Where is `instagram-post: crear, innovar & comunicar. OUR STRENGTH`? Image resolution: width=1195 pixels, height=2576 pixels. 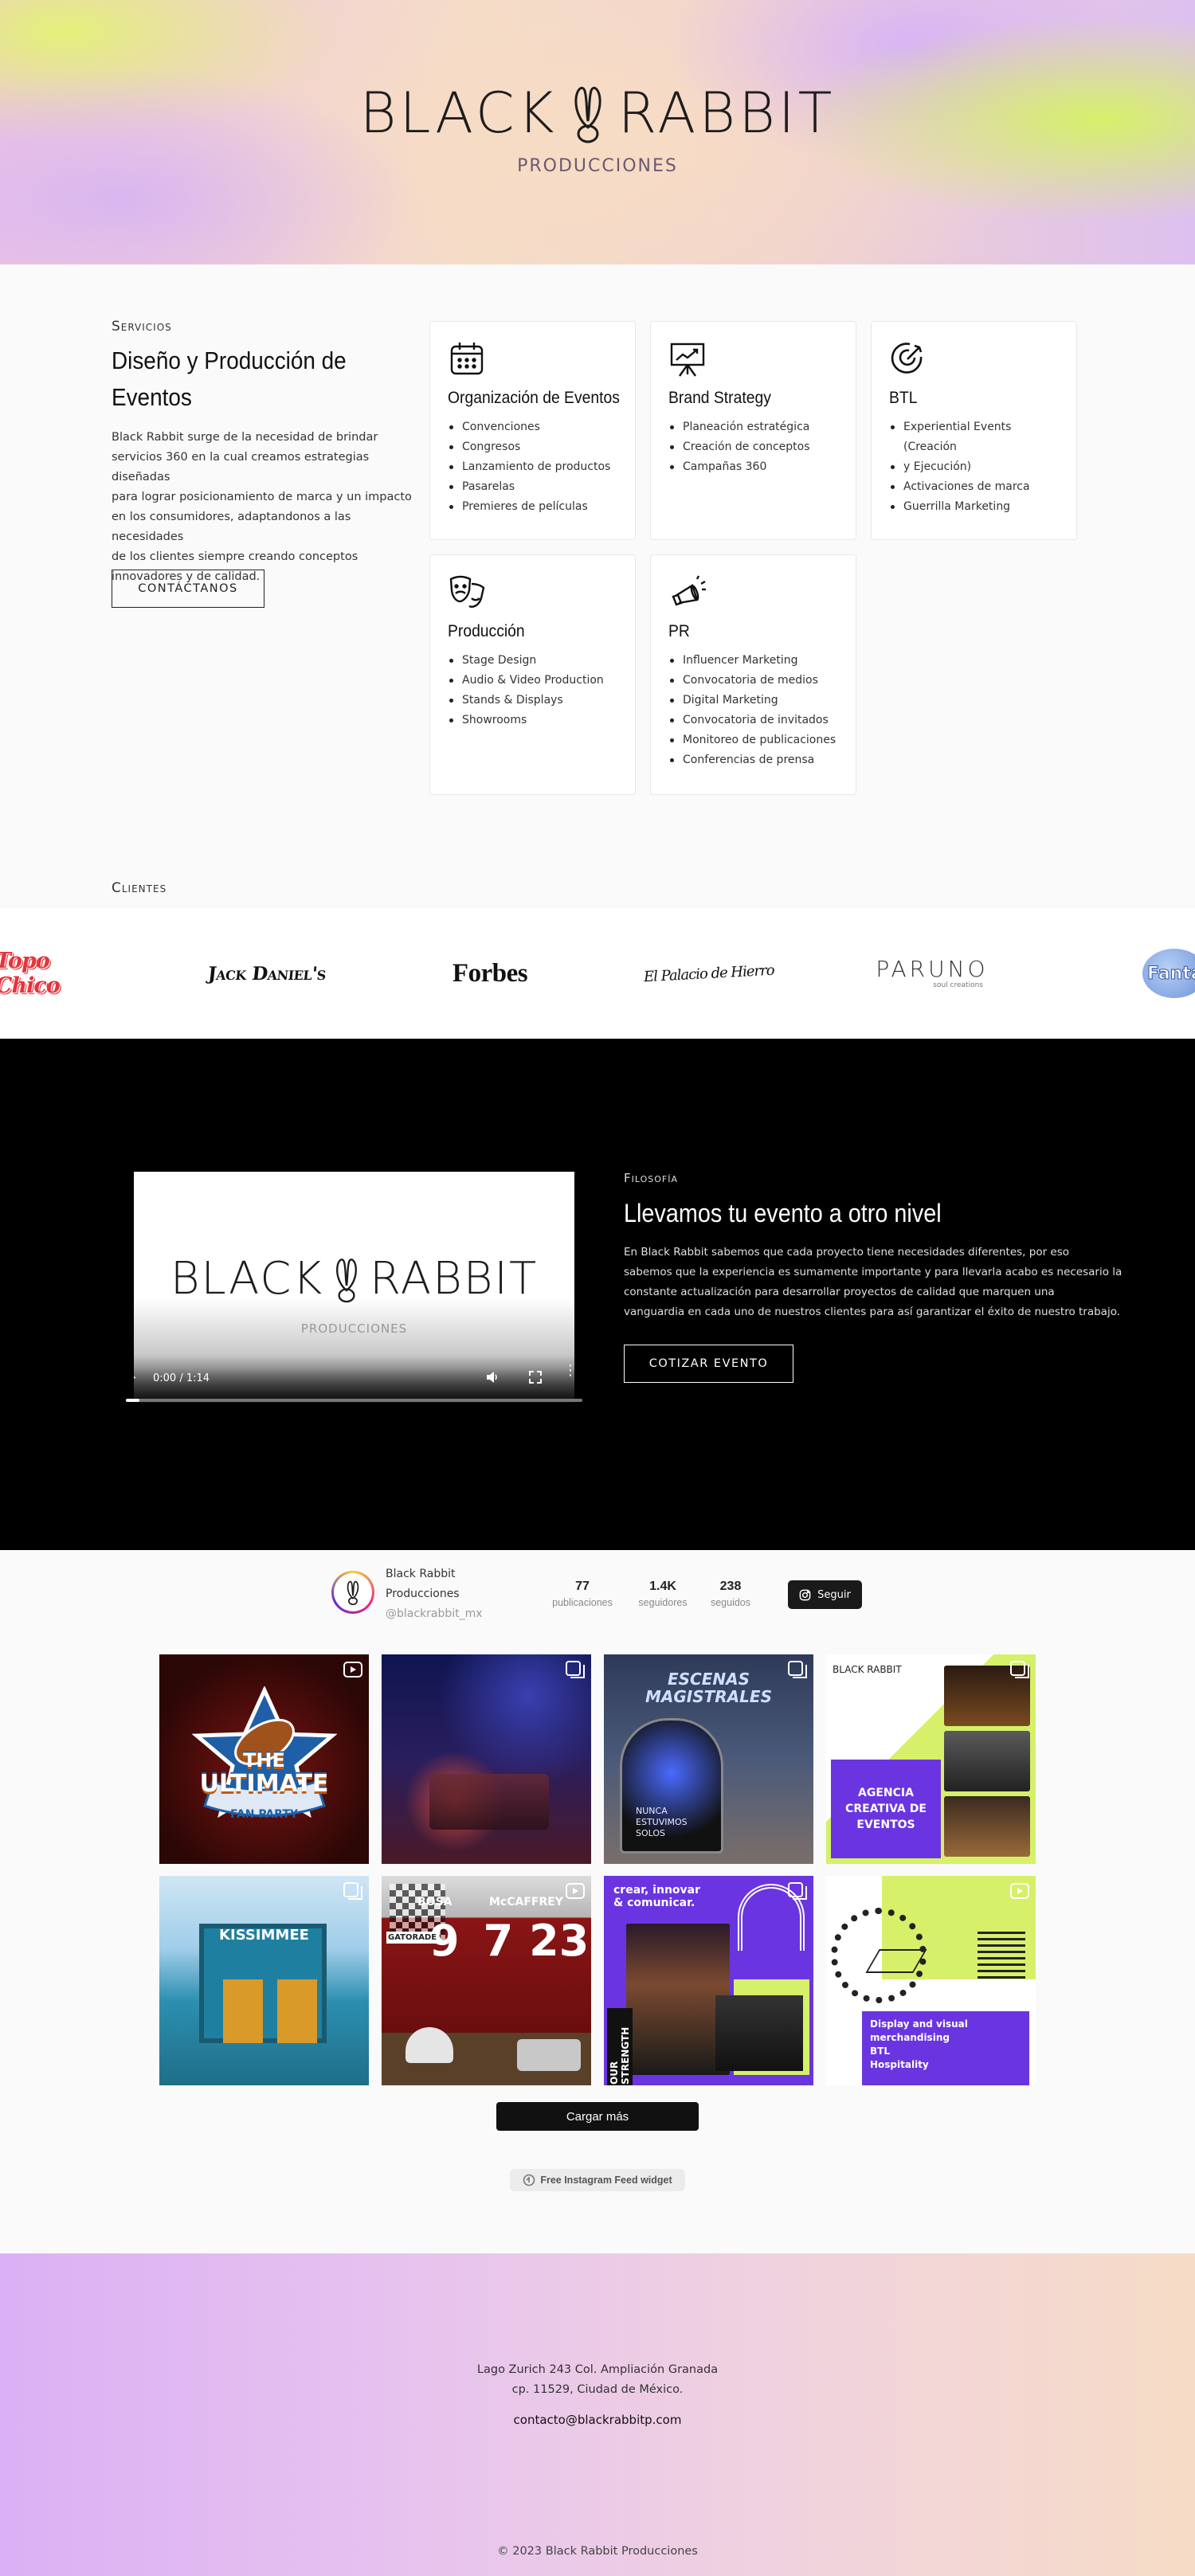 instagram-post: crear, innovar & comunicar. OUR STRENGTH is located at coordinates (708, 1980).